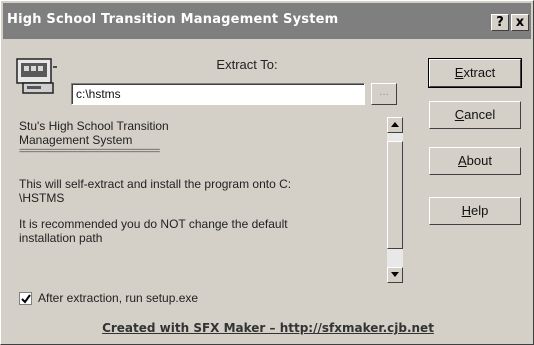 The height and width of the screenshot is (345, 534). What do you see at coordinates (479, 72) in the screenshot?
I see `extract-button-label: xtract` at bounding box center [479, 72].